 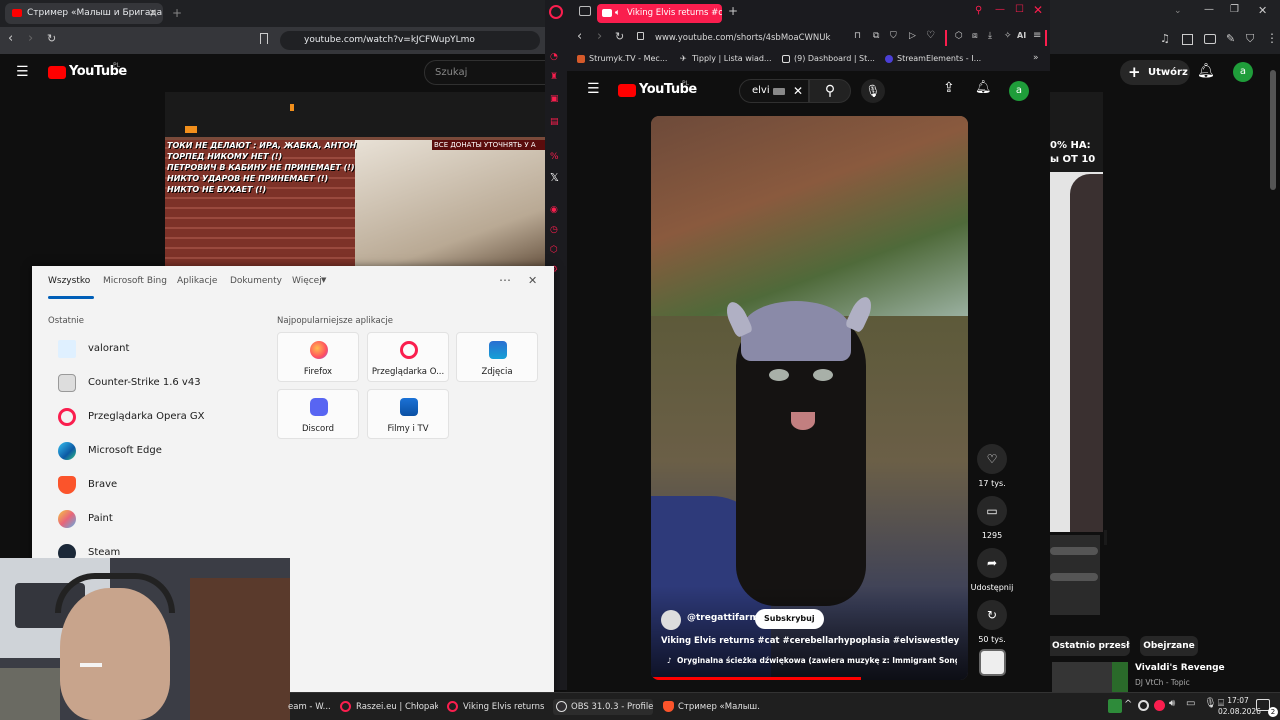 I want to click on like-action: ♡ 17 tys., so click(x=992, y=466).